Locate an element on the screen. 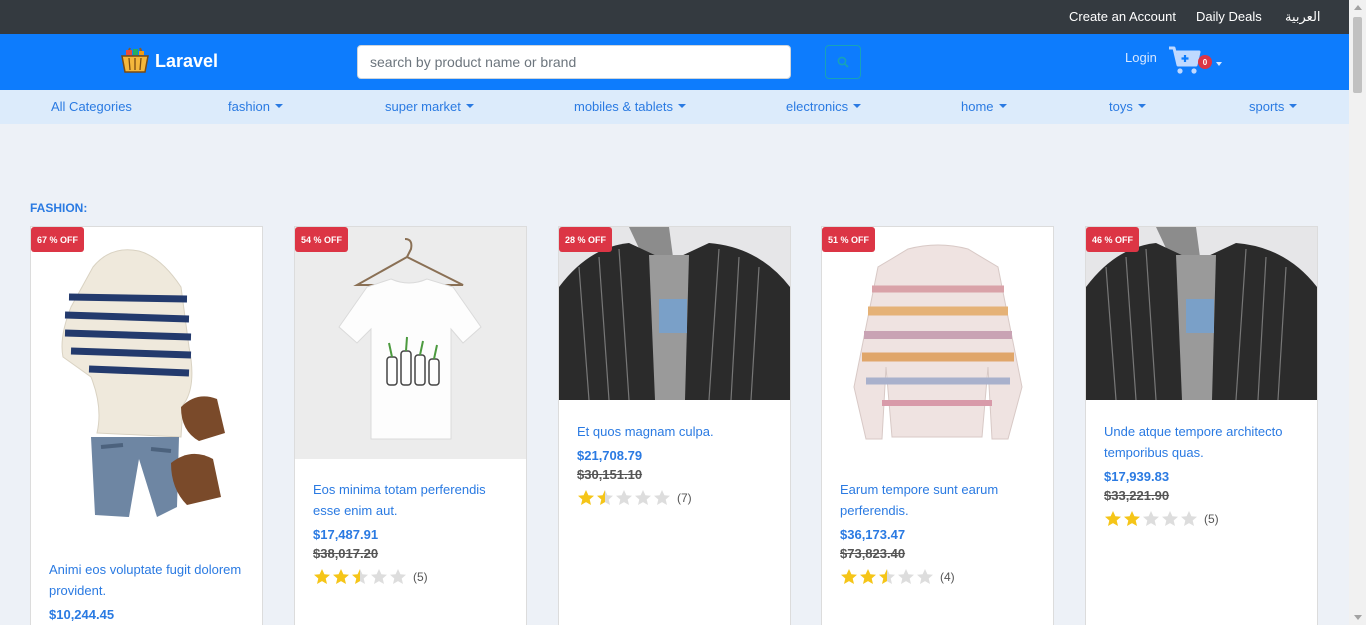 This screenshot has height=625, width=1366. product-price: $17,939.83 is located at coordinates (1137, 476).